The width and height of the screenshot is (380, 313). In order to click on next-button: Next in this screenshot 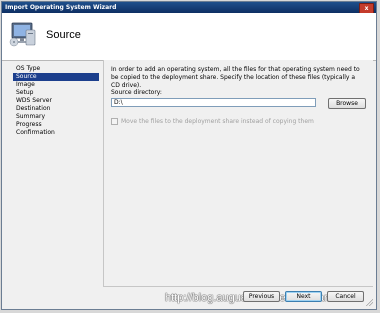, I will do `click(303, 296)`.